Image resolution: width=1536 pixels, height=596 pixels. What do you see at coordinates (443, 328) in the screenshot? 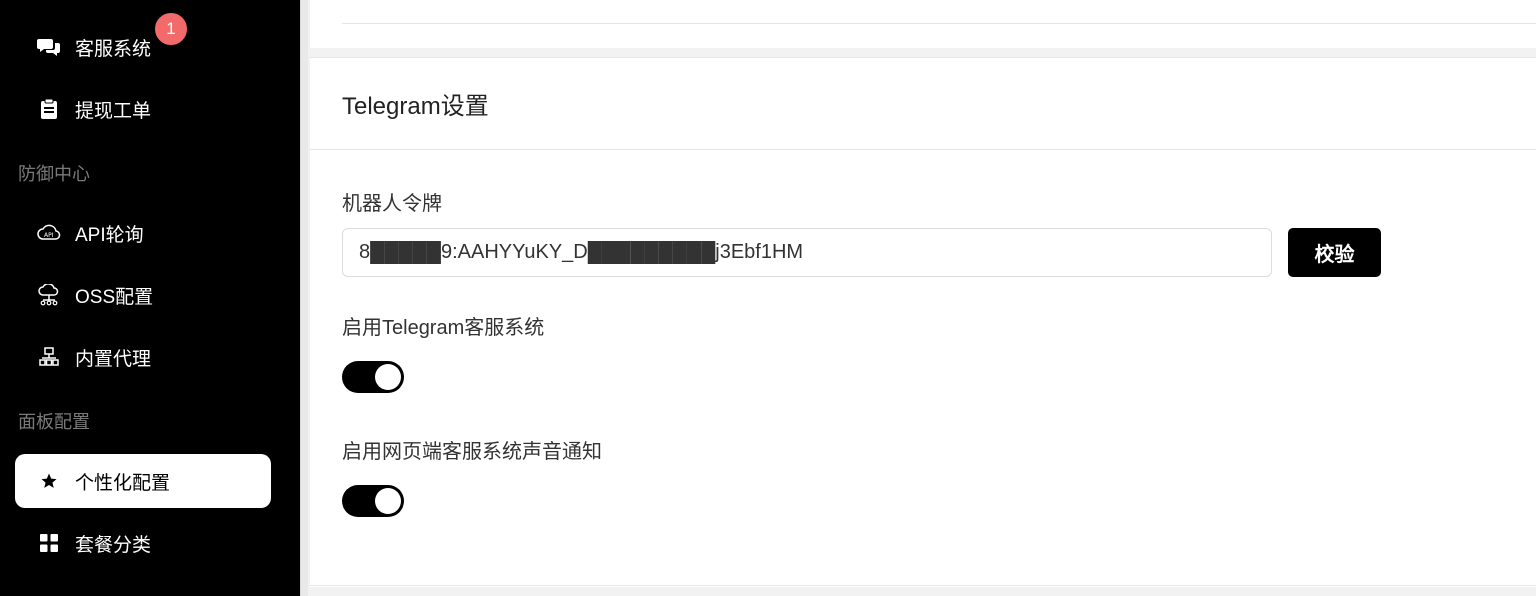
I see `enable-telegram-label: 启用Telegram客服系统` at bounding box center [443, 328].